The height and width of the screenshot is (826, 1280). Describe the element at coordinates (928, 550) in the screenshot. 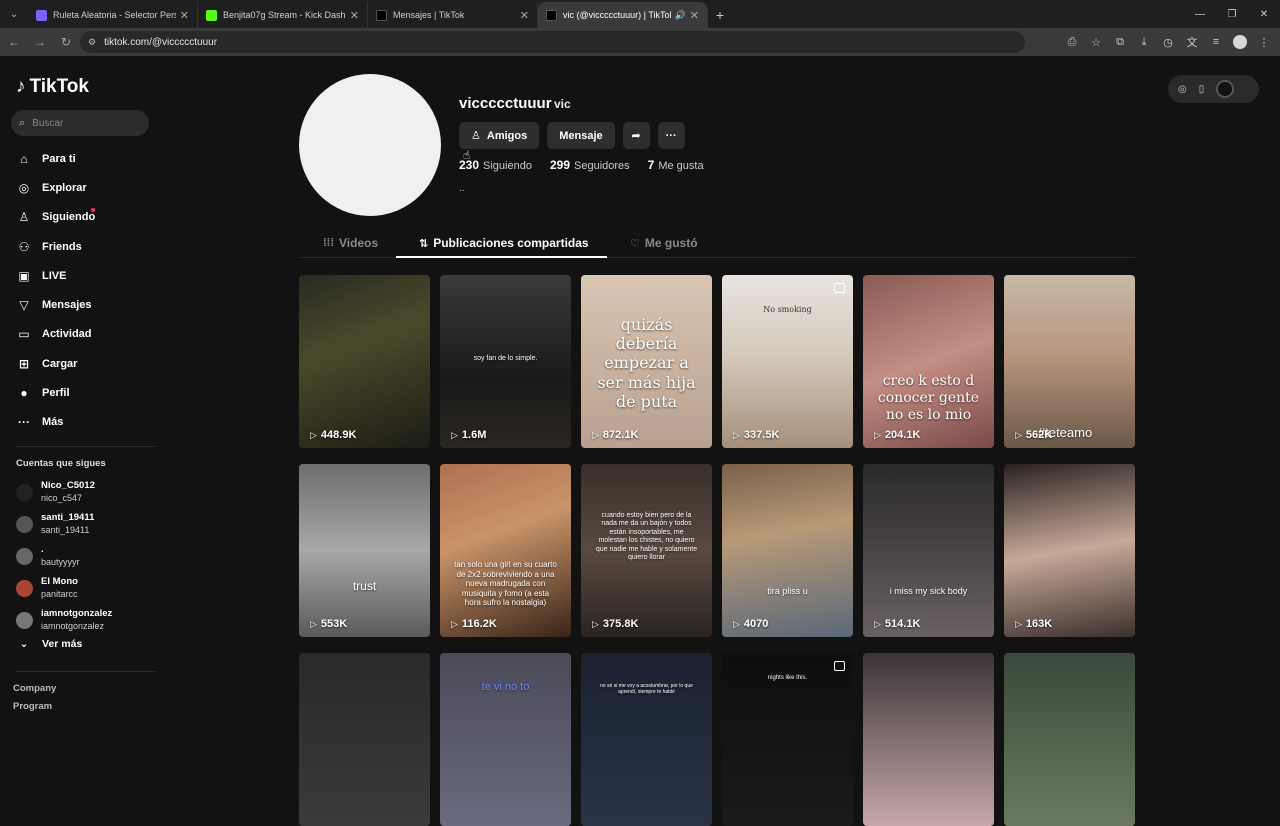

I see `video-card: i miss my sick body ▷ 514.1K` at that location.